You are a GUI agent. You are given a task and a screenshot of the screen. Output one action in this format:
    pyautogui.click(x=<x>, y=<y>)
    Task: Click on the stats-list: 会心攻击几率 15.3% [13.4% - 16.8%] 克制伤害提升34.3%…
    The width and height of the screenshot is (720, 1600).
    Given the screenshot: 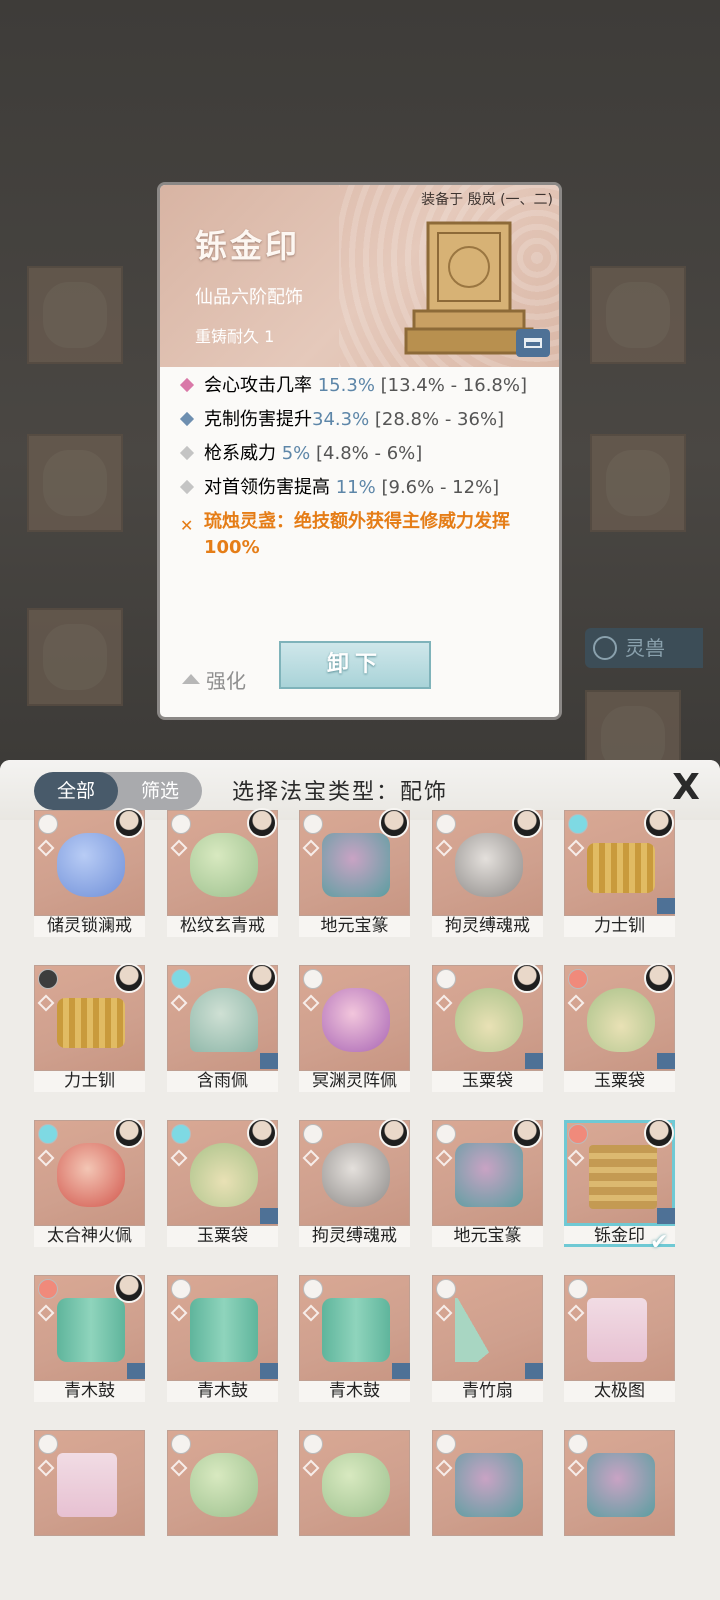 What is the action you would take?
    pyautogui.click(x=360, y=471)
    